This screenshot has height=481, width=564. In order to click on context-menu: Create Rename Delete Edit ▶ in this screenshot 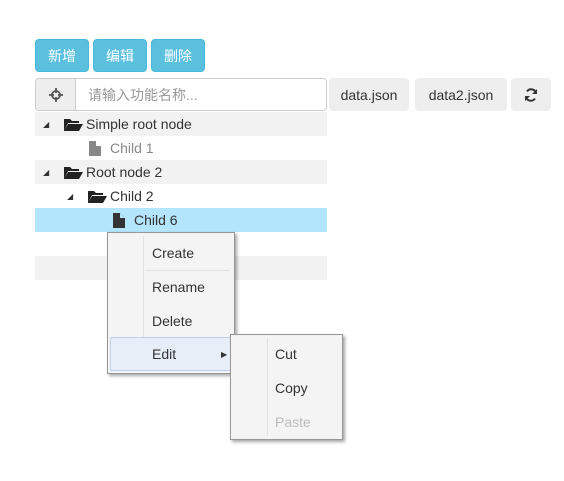, I will do `click(171, 303)`.